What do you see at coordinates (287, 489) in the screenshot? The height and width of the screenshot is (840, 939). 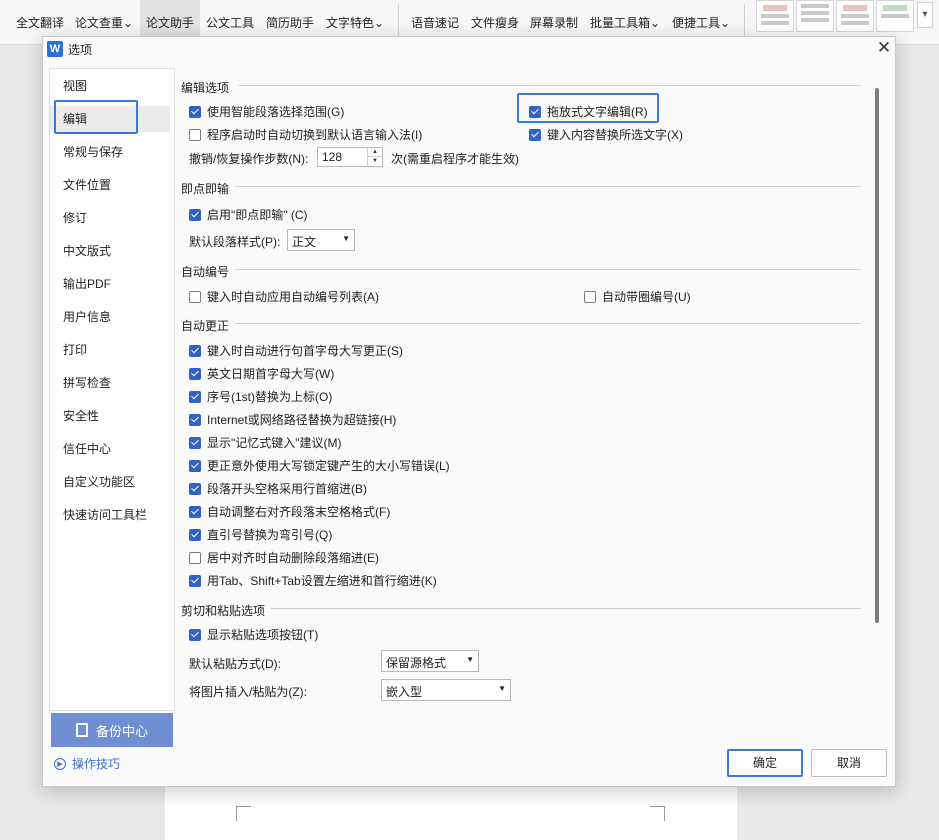 I see `checkbox-label: 段落开头空格采用行首缩进(B)` at bounding box center [287, 489].